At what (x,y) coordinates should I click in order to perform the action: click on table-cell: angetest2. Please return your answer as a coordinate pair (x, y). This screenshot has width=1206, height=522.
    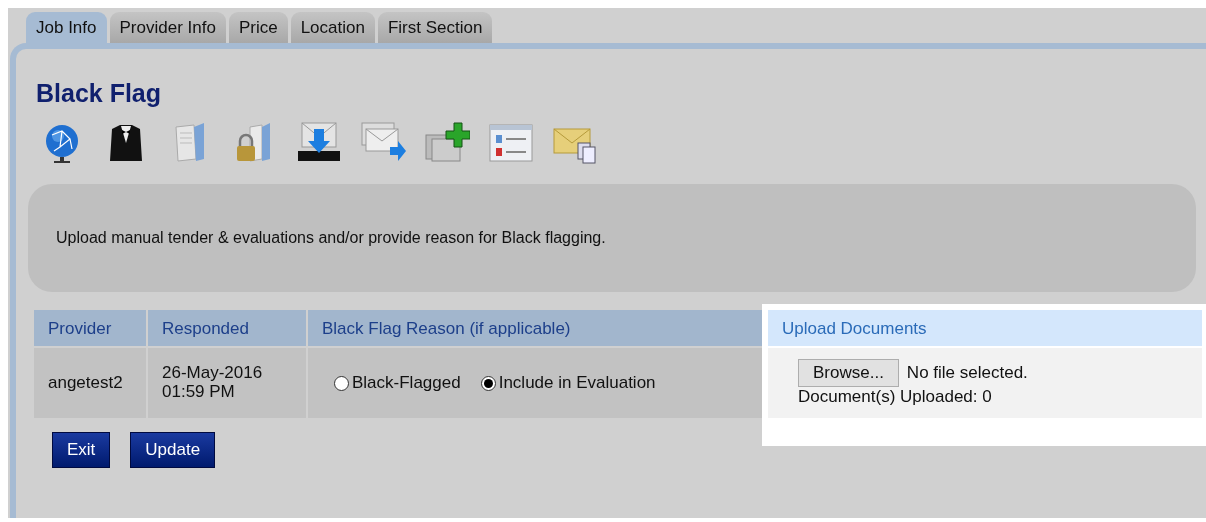
    Looking at the image, I should click on (90, 383).